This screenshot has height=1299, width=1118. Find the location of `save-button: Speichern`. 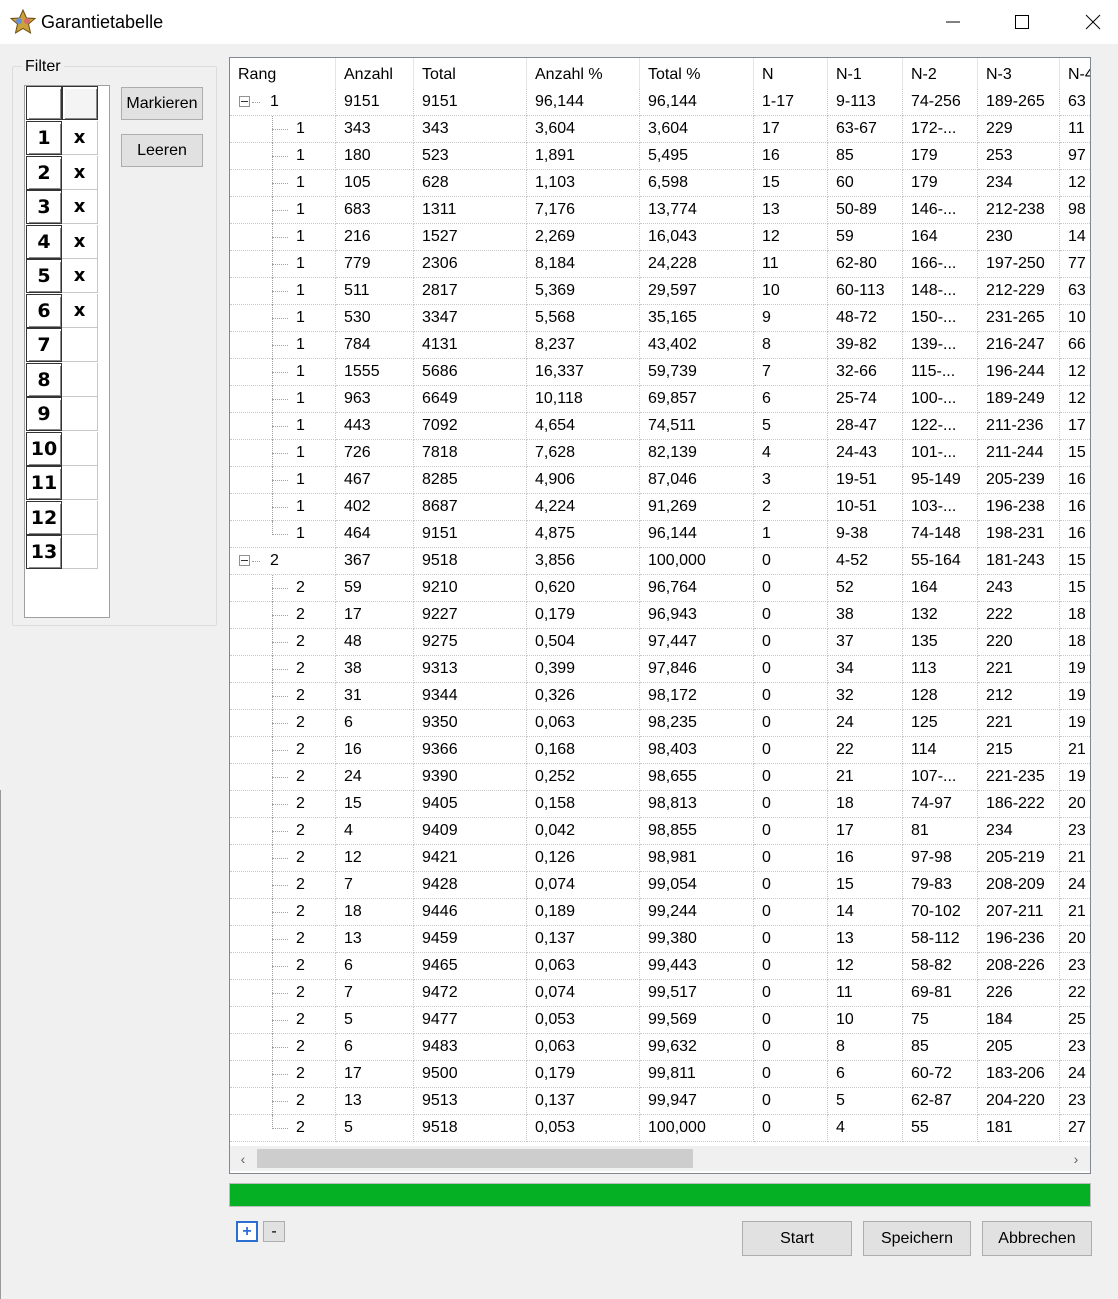

save-button: Speichern is located at coordinates (917, 1238).